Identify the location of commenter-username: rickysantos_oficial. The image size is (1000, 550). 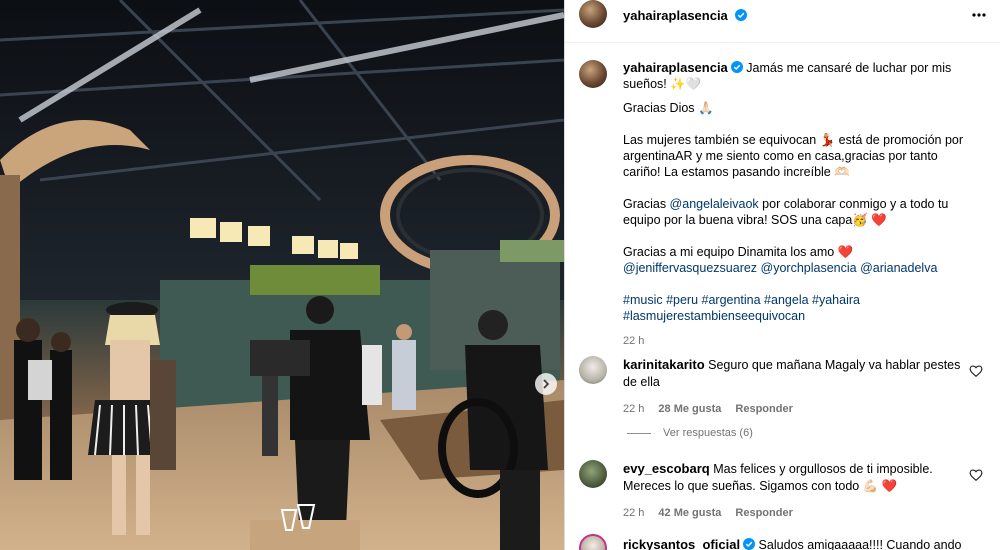
(681, 543).